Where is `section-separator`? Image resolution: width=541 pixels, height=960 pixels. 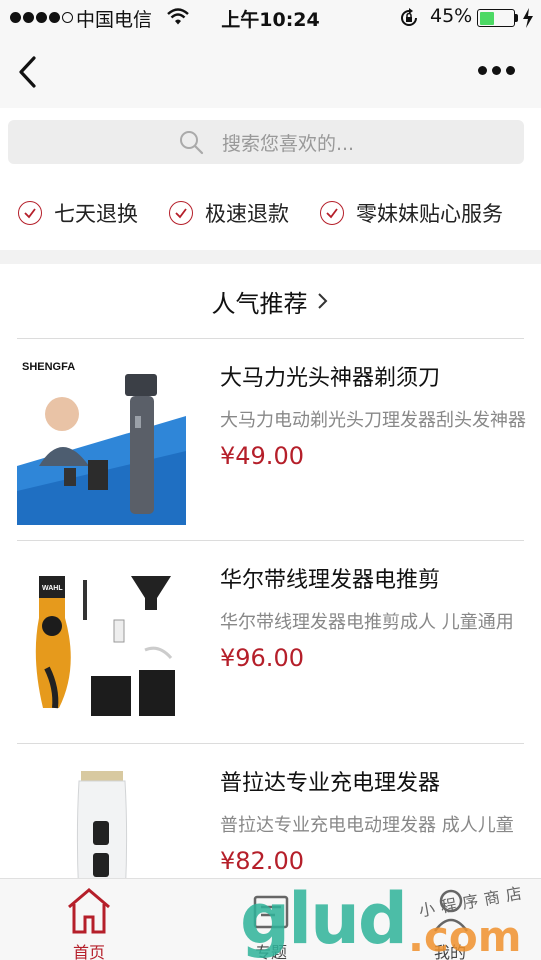
section-separator is located at coordinates (270, 257).